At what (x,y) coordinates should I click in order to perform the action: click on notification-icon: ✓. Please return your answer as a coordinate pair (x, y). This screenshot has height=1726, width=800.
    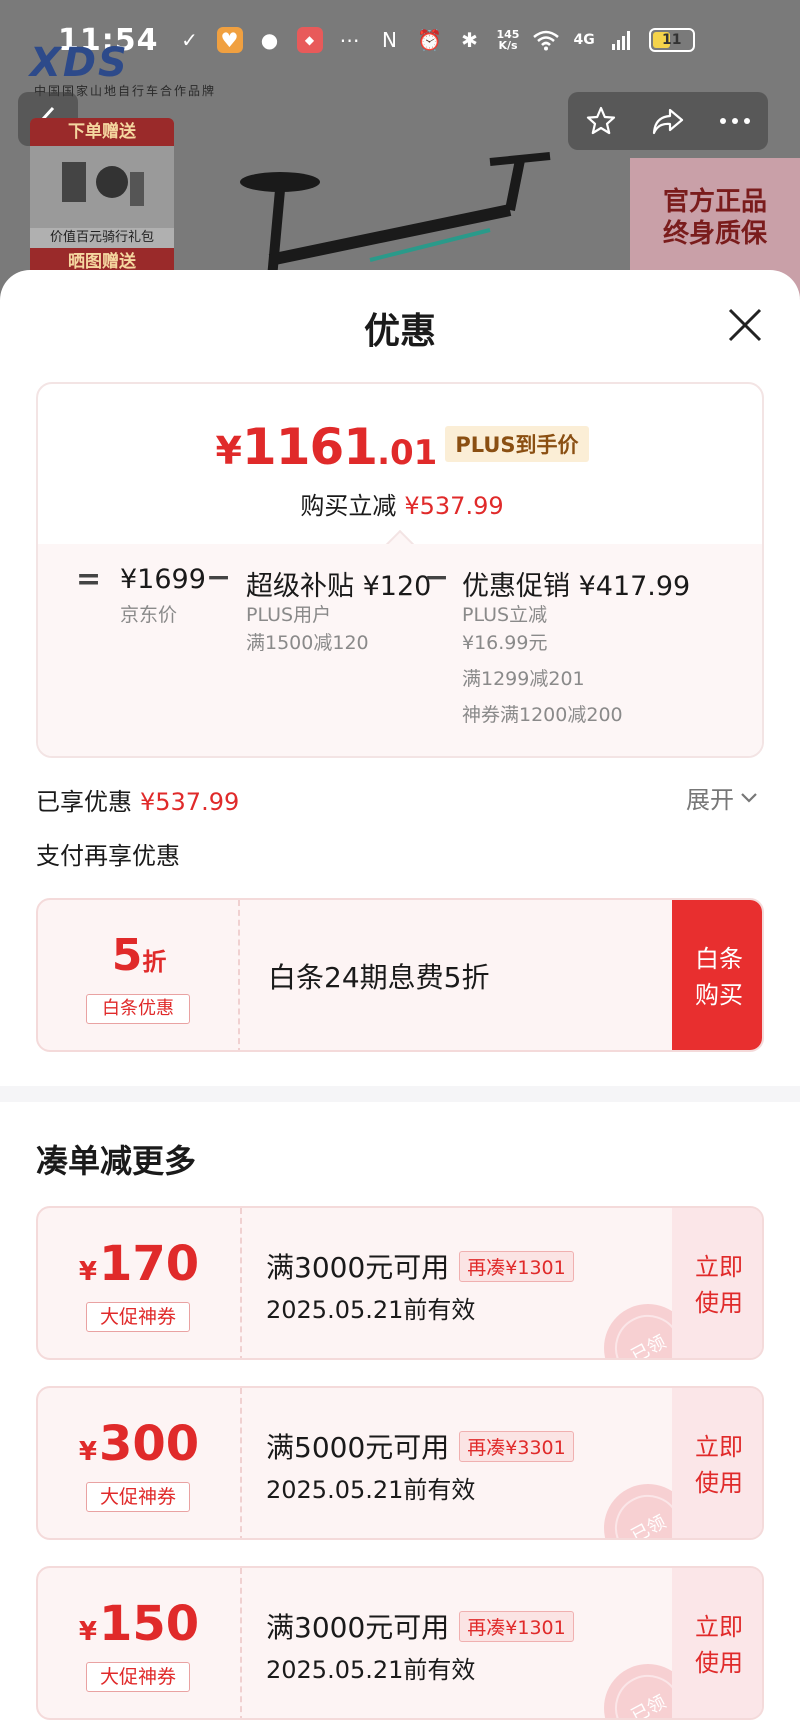
    Looking at the image, I should click on (189, 40).